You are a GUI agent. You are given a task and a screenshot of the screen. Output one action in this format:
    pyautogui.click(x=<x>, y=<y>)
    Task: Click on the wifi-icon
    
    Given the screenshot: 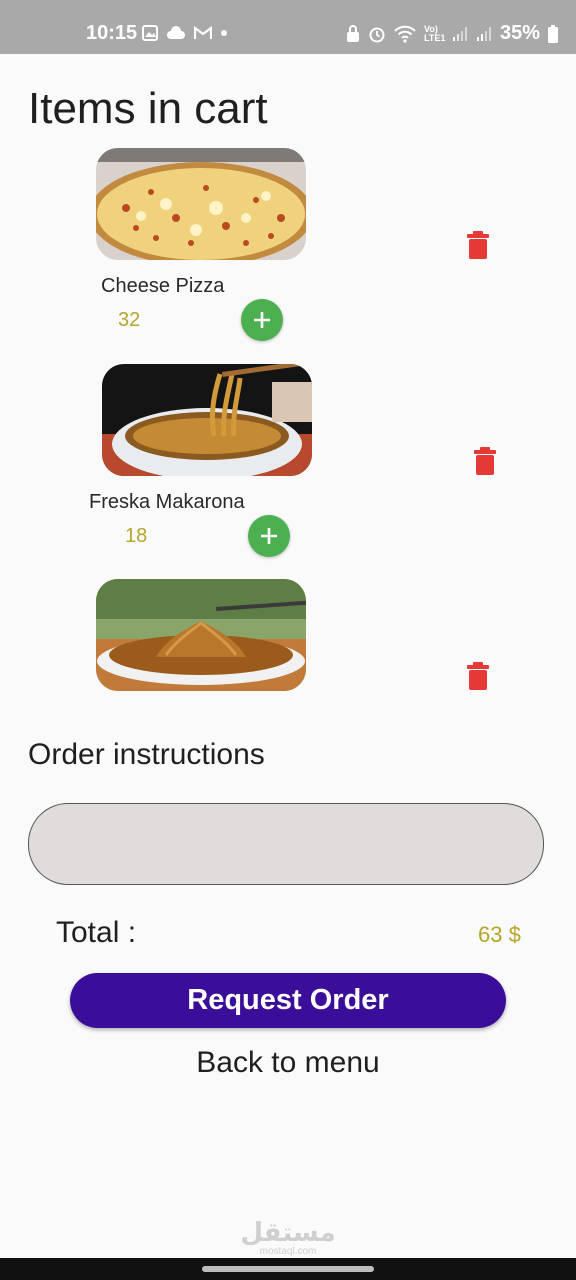 What is the action you would take?
    pyautogui.click(x=405, y=34)
    